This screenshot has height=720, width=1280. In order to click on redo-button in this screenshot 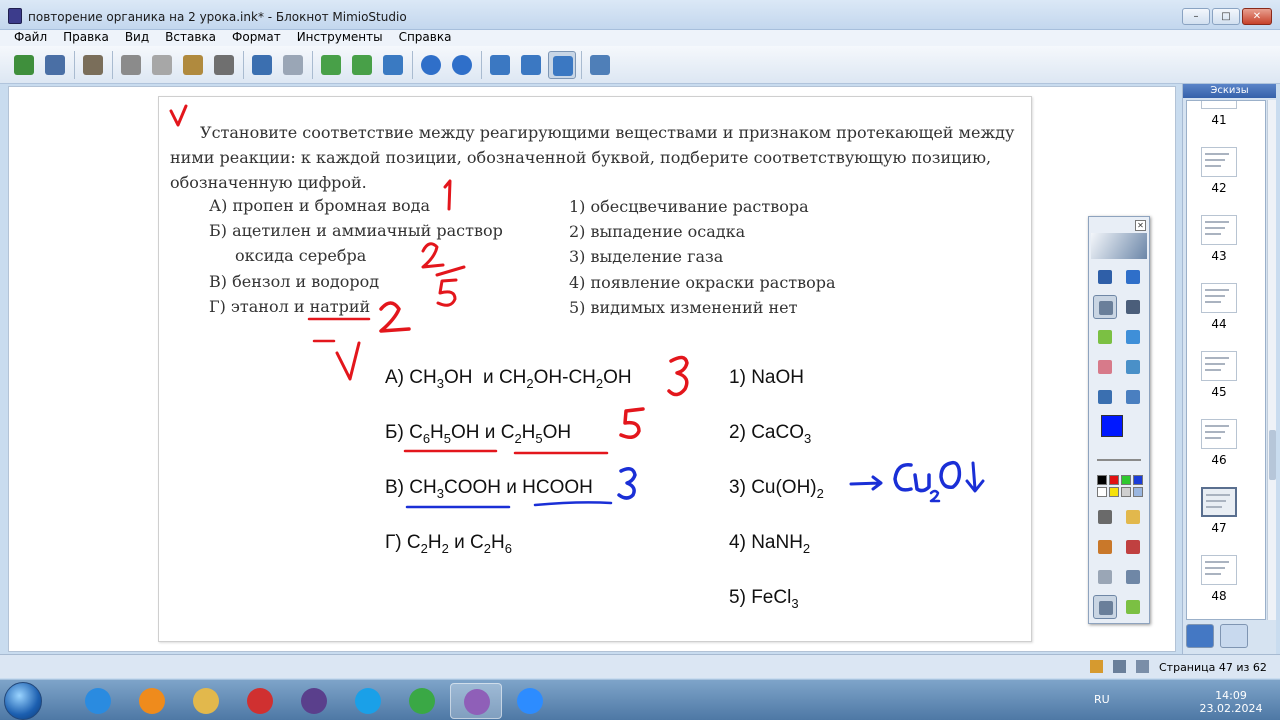, I will do `click(293, 65)`.